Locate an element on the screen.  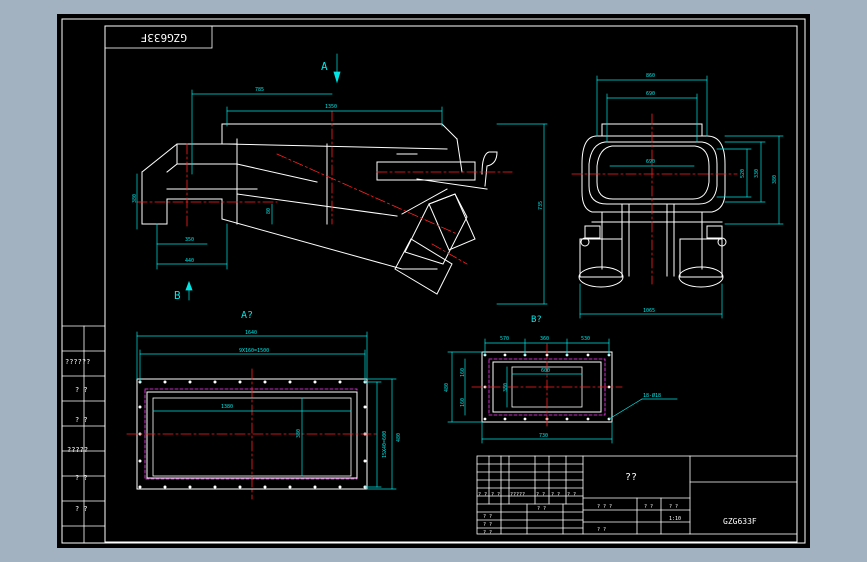
title-stage-2: ? ? is located at coordinates (648, 507).